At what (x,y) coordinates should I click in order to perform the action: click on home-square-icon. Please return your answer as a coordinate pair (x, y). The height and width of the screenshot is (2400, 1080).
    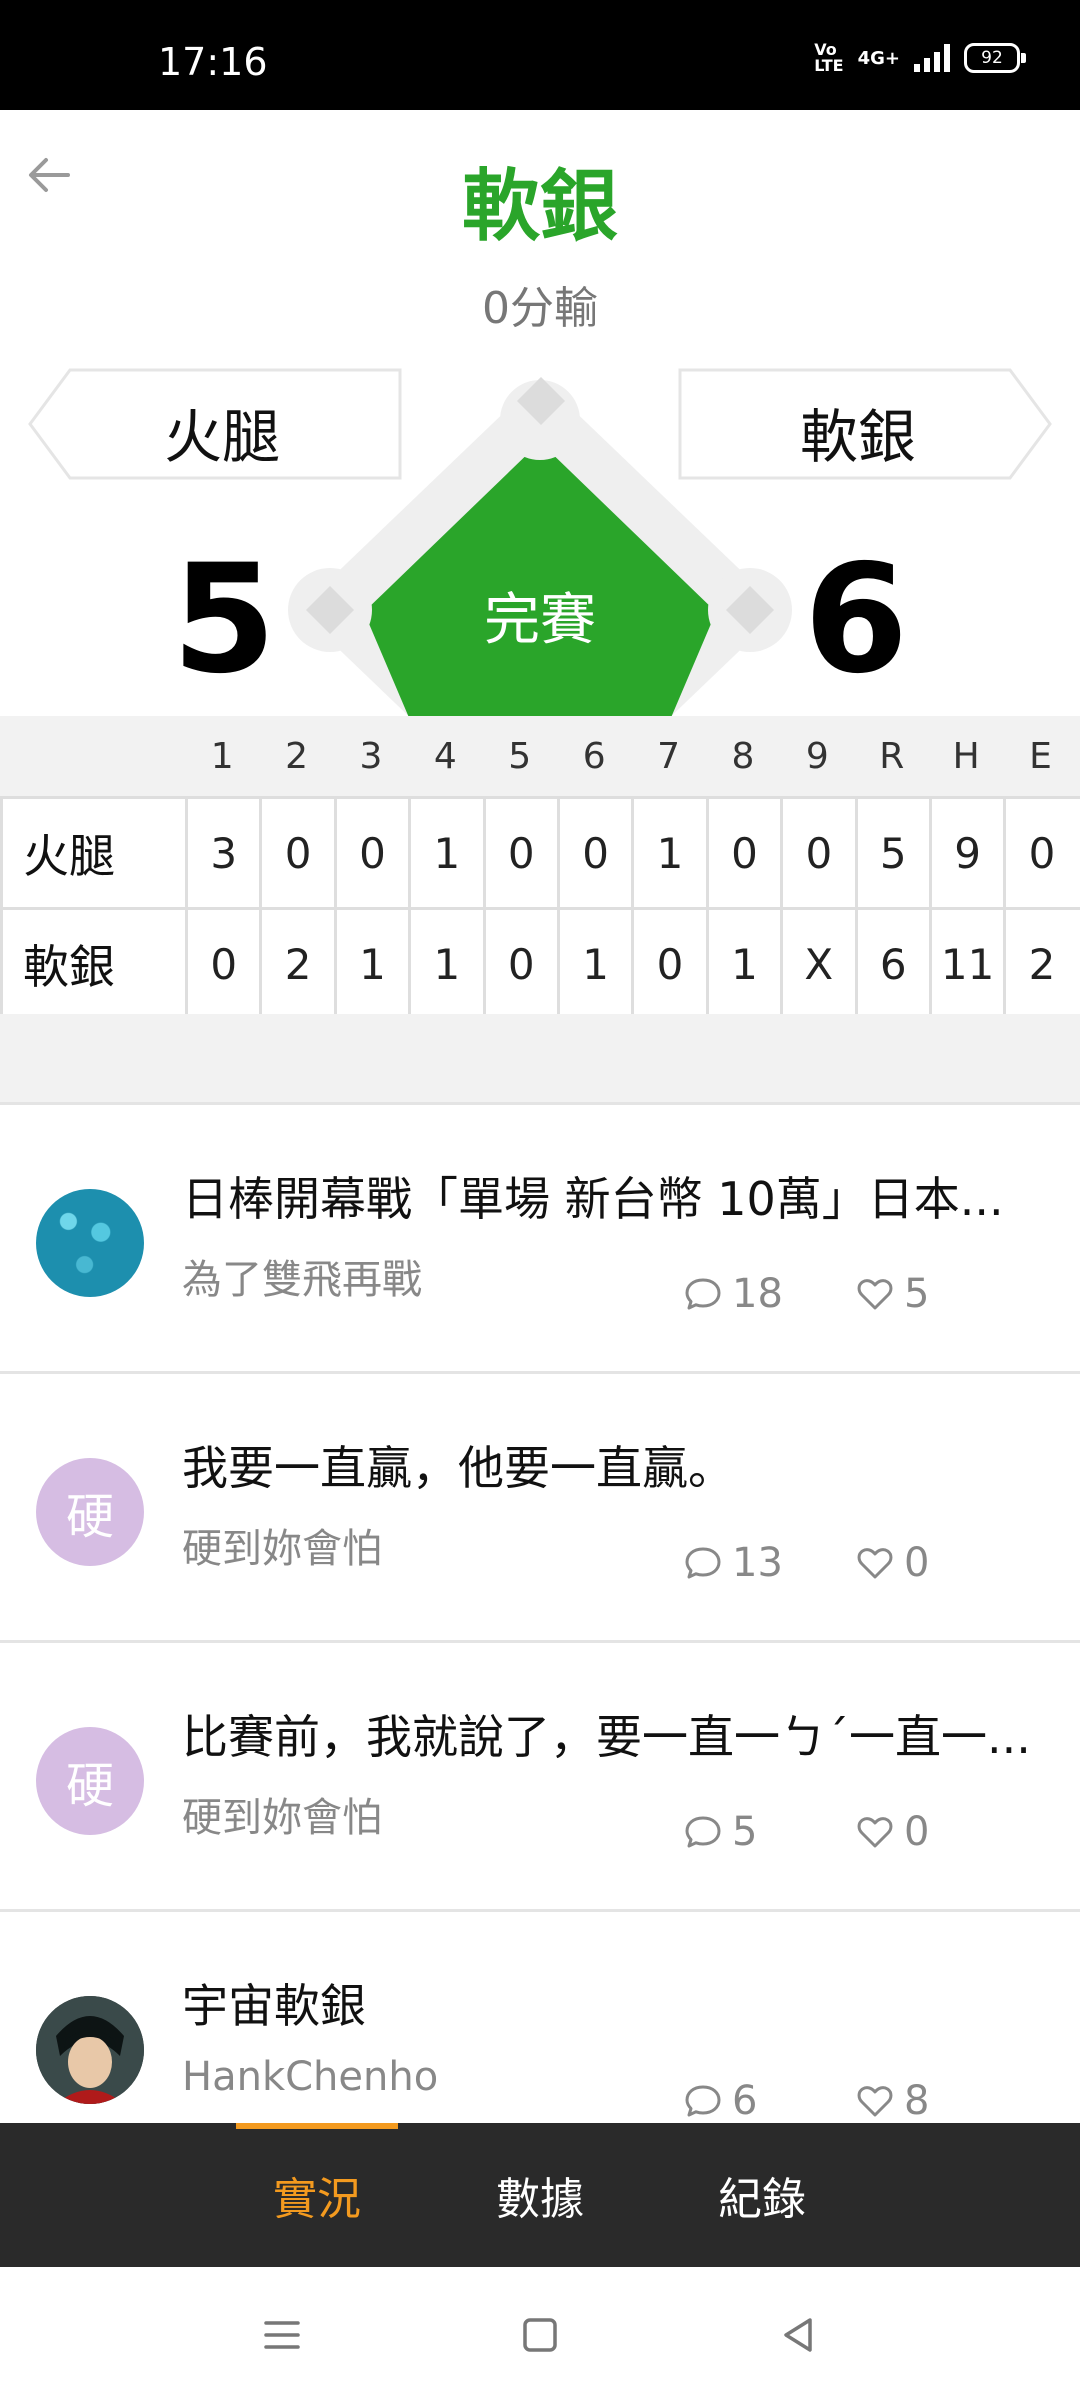
    Looking at the image, I should click on (540, 2335).